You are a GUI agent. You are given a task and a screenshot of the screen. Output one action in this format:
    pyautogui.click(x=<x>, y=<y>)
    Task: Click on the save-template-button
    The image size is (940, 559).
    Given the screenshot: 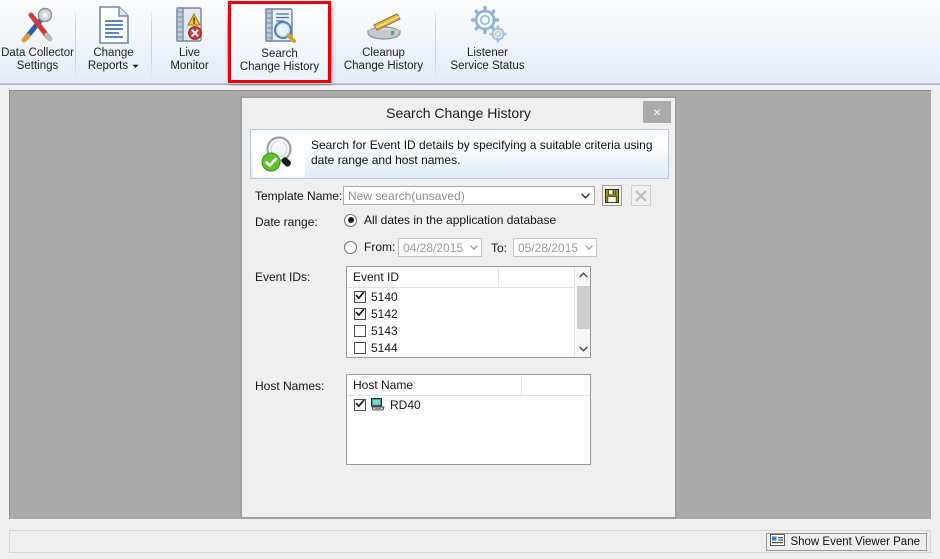 What is the action you would take?
    pyautogui.click(x=612, y=195)
    